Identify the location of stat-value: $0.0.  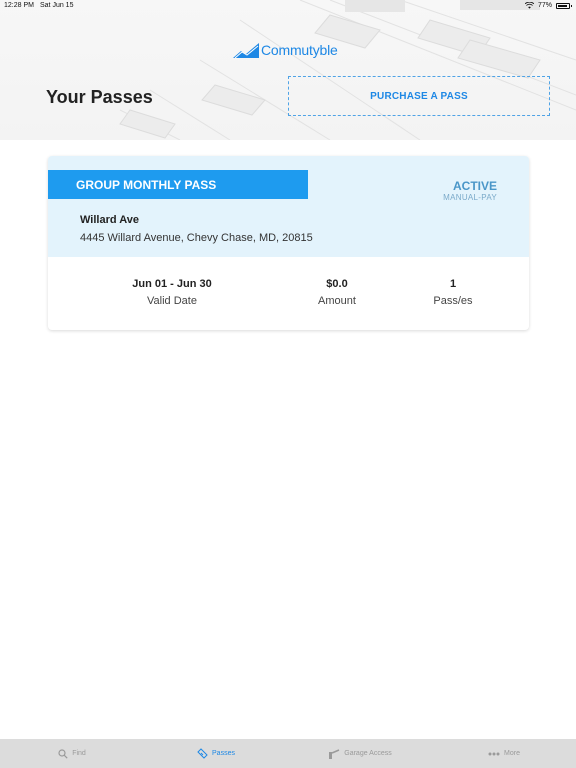
(337, 284).